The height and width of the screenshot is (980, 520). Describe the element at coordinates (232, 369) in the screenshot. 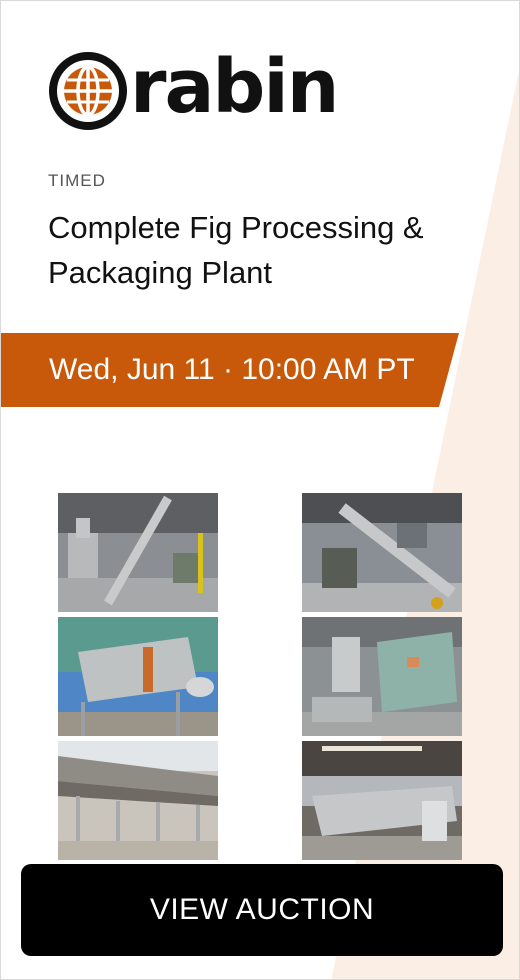

I see `auction-date-time: Wed, Jun 11 · 10:00 AM PT` at that location.